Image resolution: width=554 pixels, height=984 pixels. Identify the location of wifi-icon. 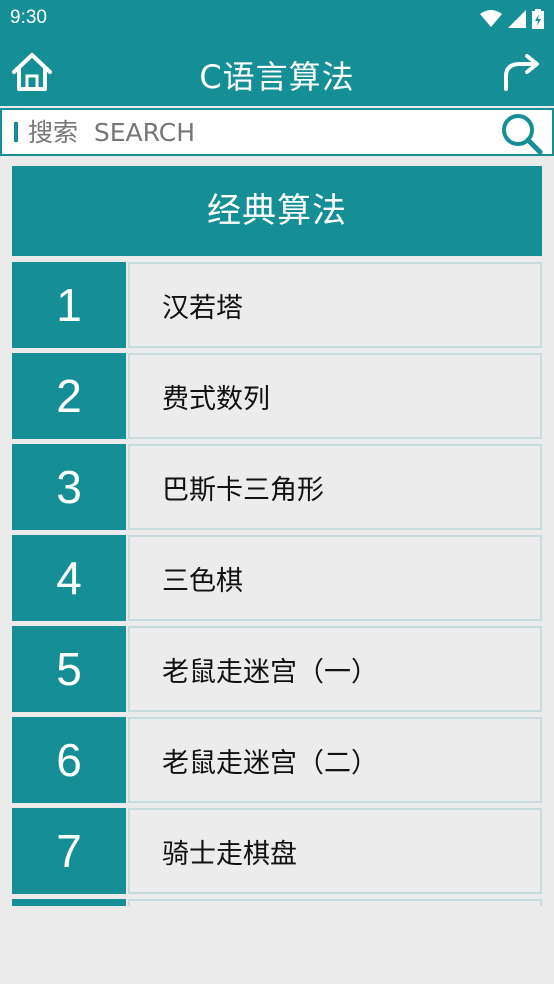
(491, 18).